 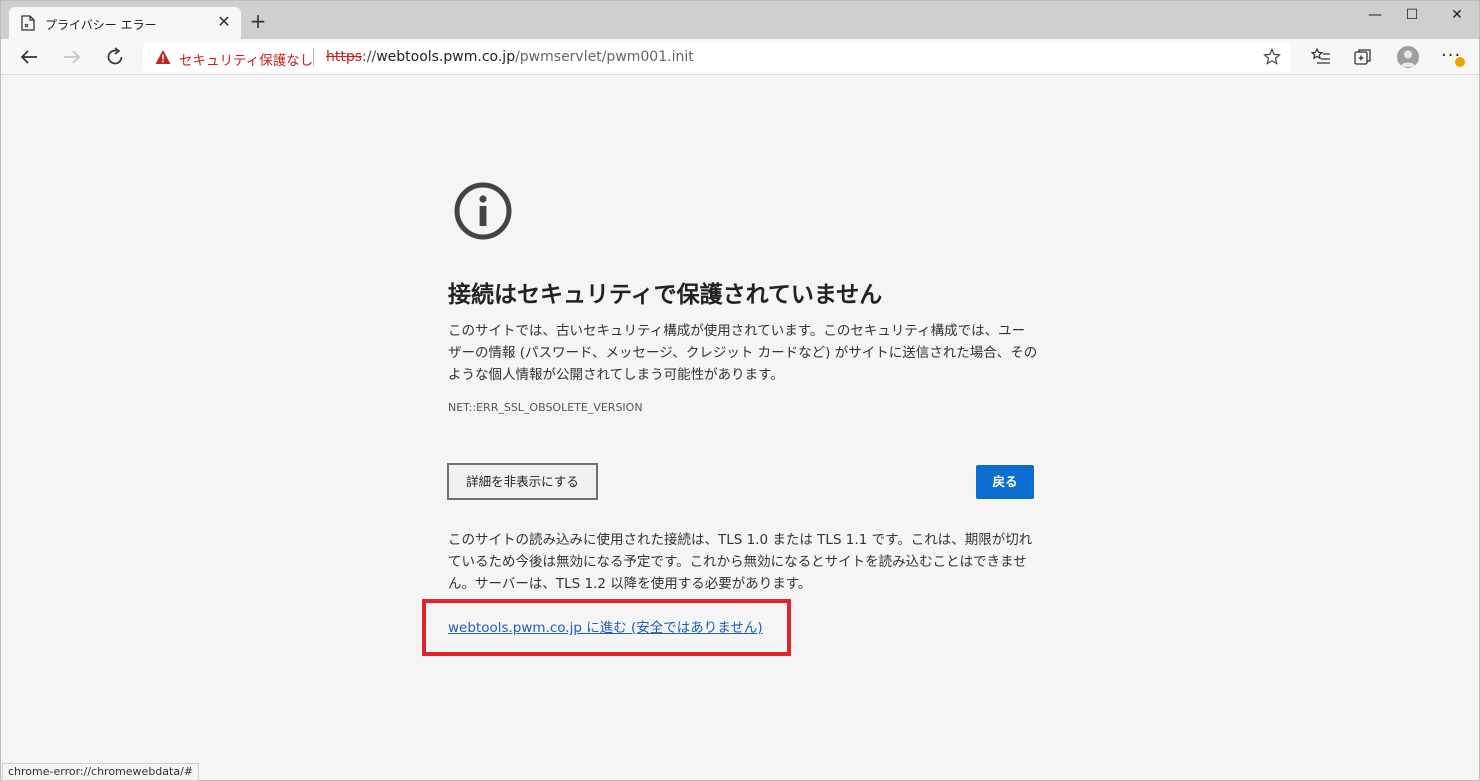 I want to click on back-button: 戻る, so click(x=1005, y=482).